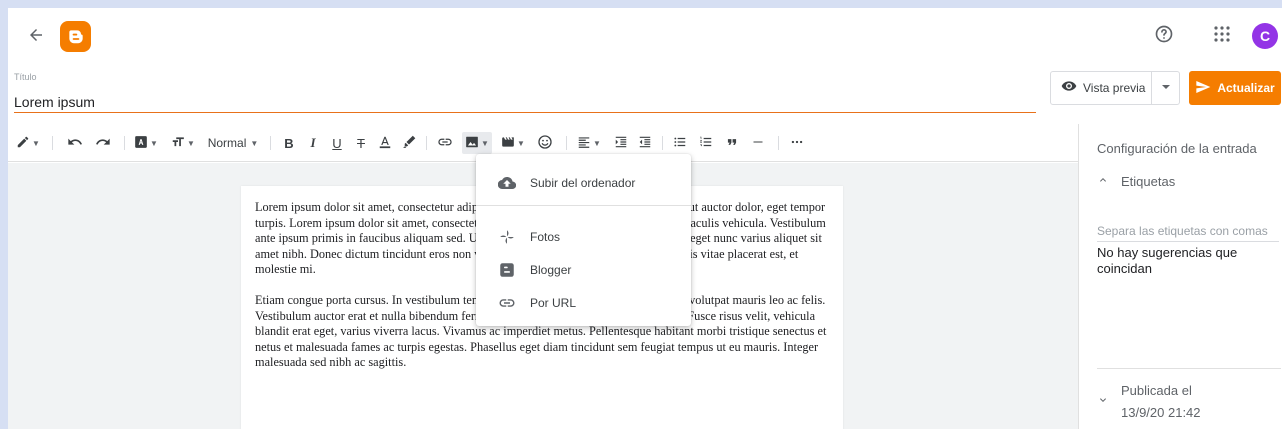  I want to click on horizontal-rule-button, so click(758, 143).